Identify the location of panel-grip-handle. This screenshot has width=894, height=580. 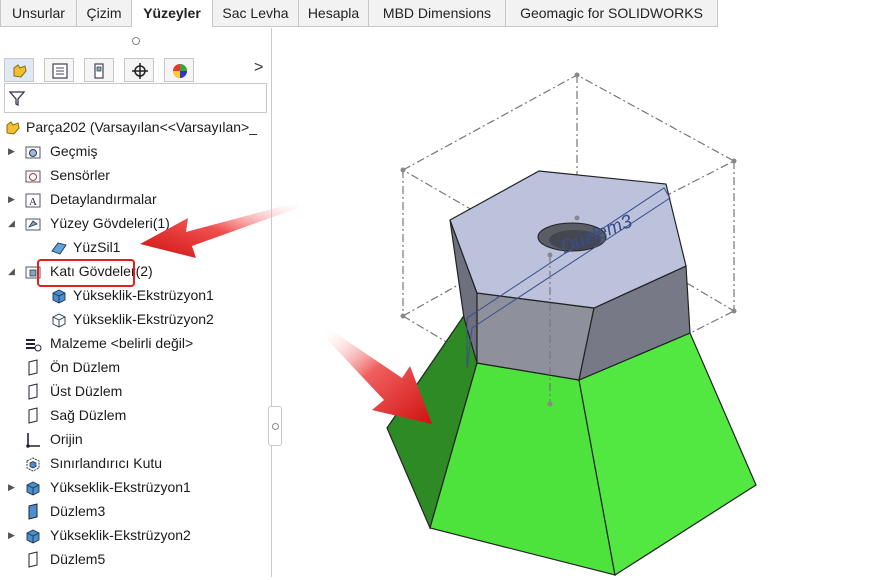
(136, 41).